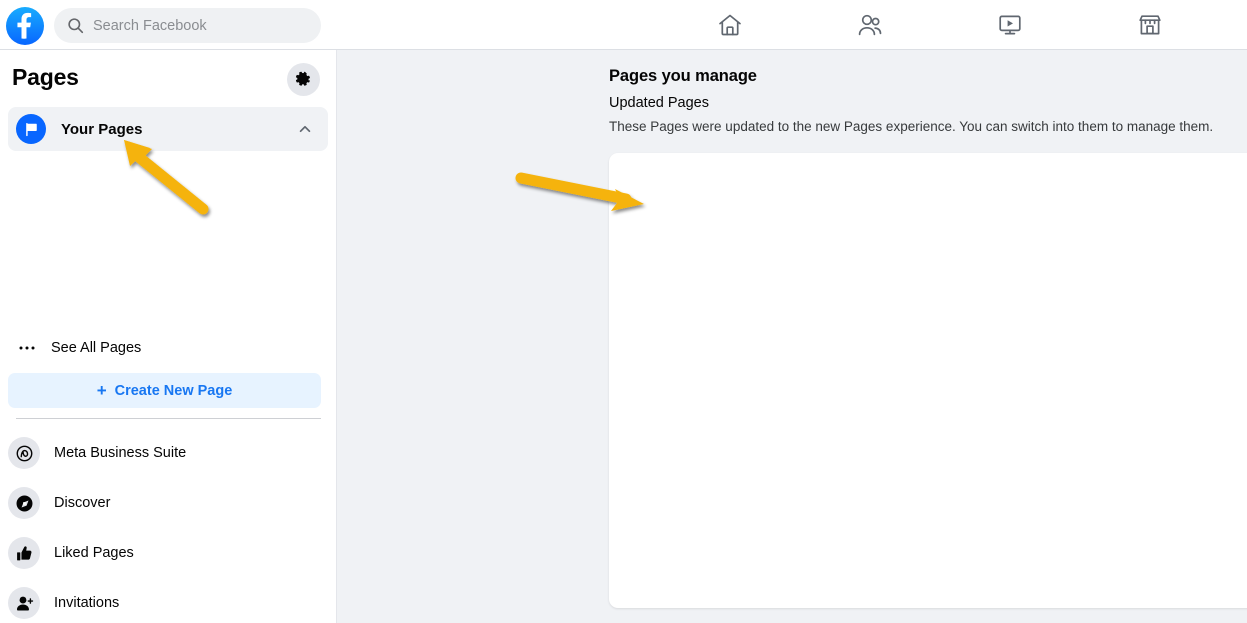  I want to click on sidebar-item-see-all-pages: See All Pages, so click(168, 348).